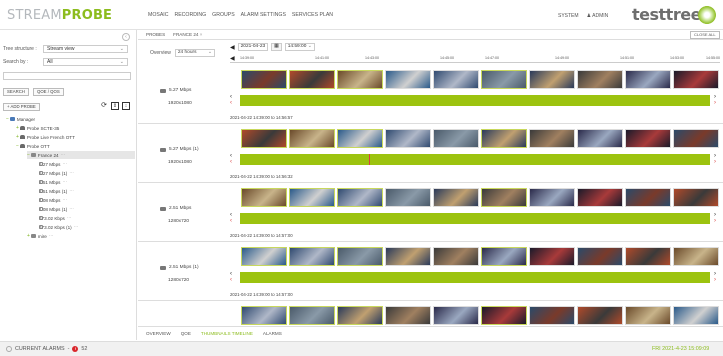  Describe the element at coordinates (158, 333) in the screenshot. I see `tab-overview: OVERVIEW` at that location.